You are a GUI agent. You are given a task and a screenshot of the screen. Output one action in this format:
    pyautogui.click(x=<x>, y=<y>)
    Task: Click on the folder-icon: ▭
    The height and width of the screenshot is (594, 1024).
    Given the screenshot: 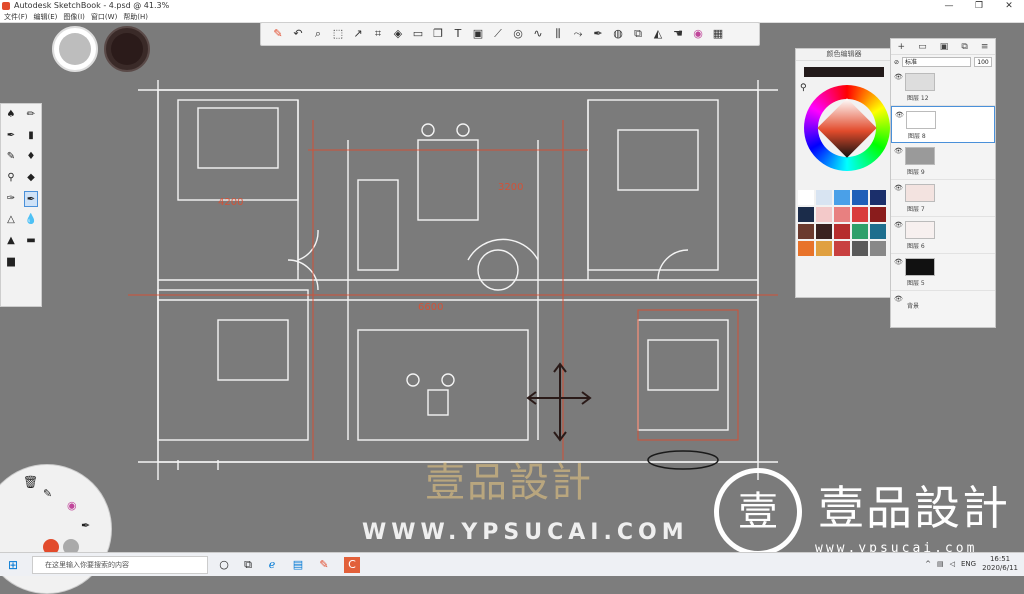 What is the action you would take?
    pyautogui.click(x=922, y=46)
    